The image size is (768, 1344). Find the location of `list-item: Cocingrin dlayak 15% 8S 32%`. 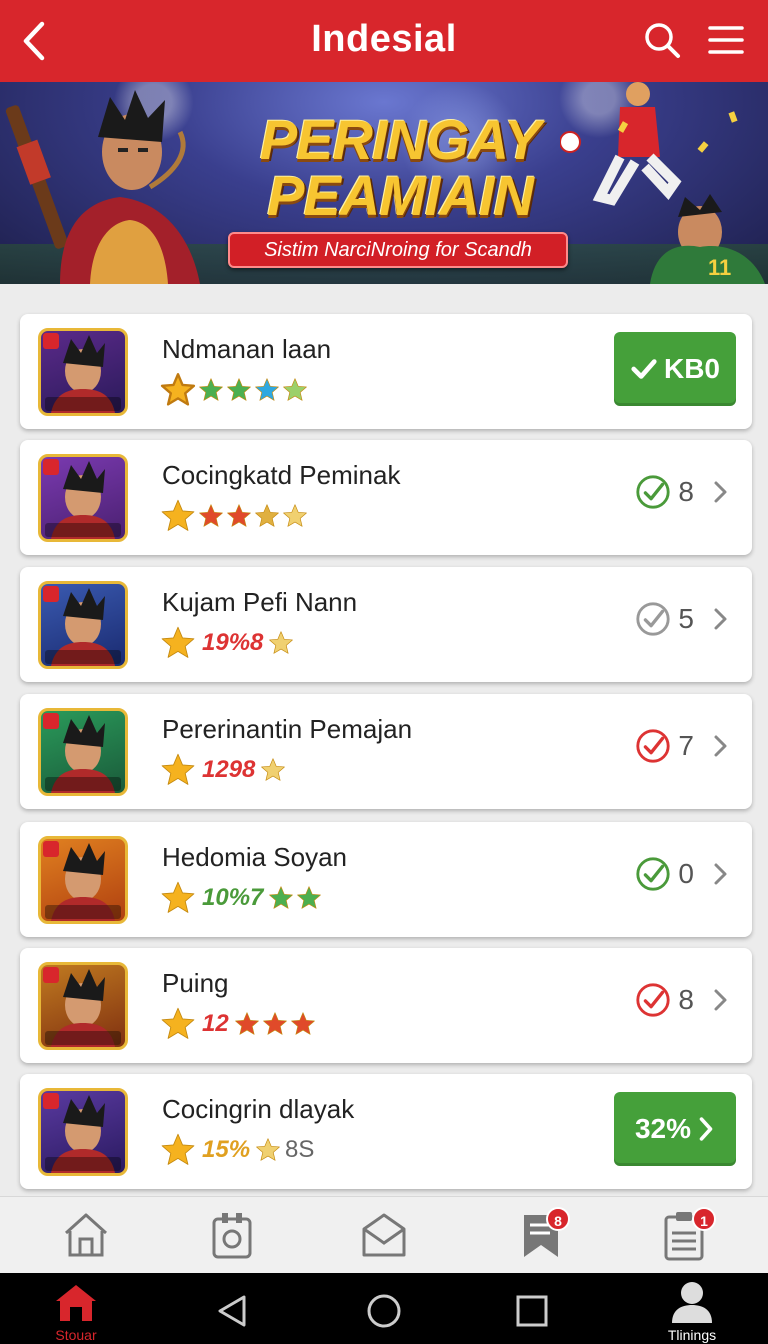

list-item: Cocingrin dlayak 15% 8S 32% is located at coordinates (386, 1131).